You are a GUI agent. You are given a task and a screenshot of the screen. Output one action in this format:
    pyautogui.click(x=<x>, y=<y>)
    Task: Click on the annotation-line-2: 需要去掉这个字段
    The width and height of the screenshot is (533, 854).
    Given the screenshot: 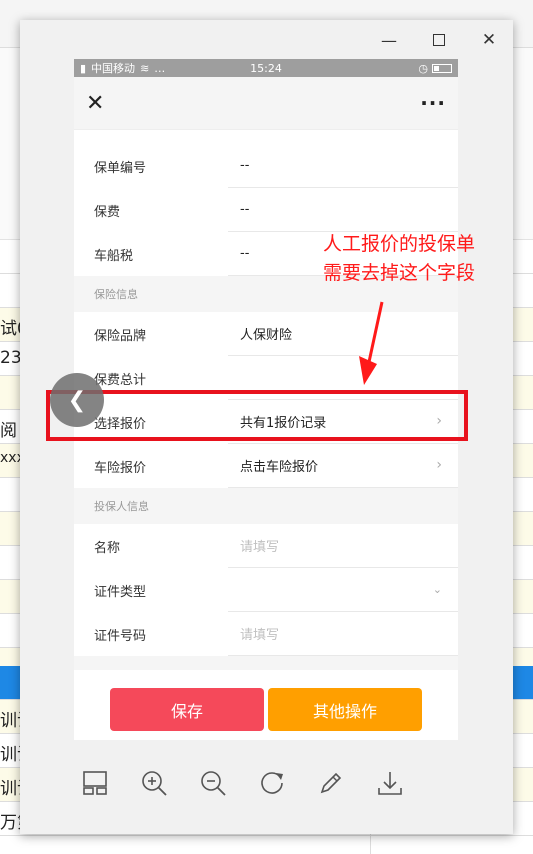 What is the action you would take?
    pyautogui.click(x=399, y=273)
    